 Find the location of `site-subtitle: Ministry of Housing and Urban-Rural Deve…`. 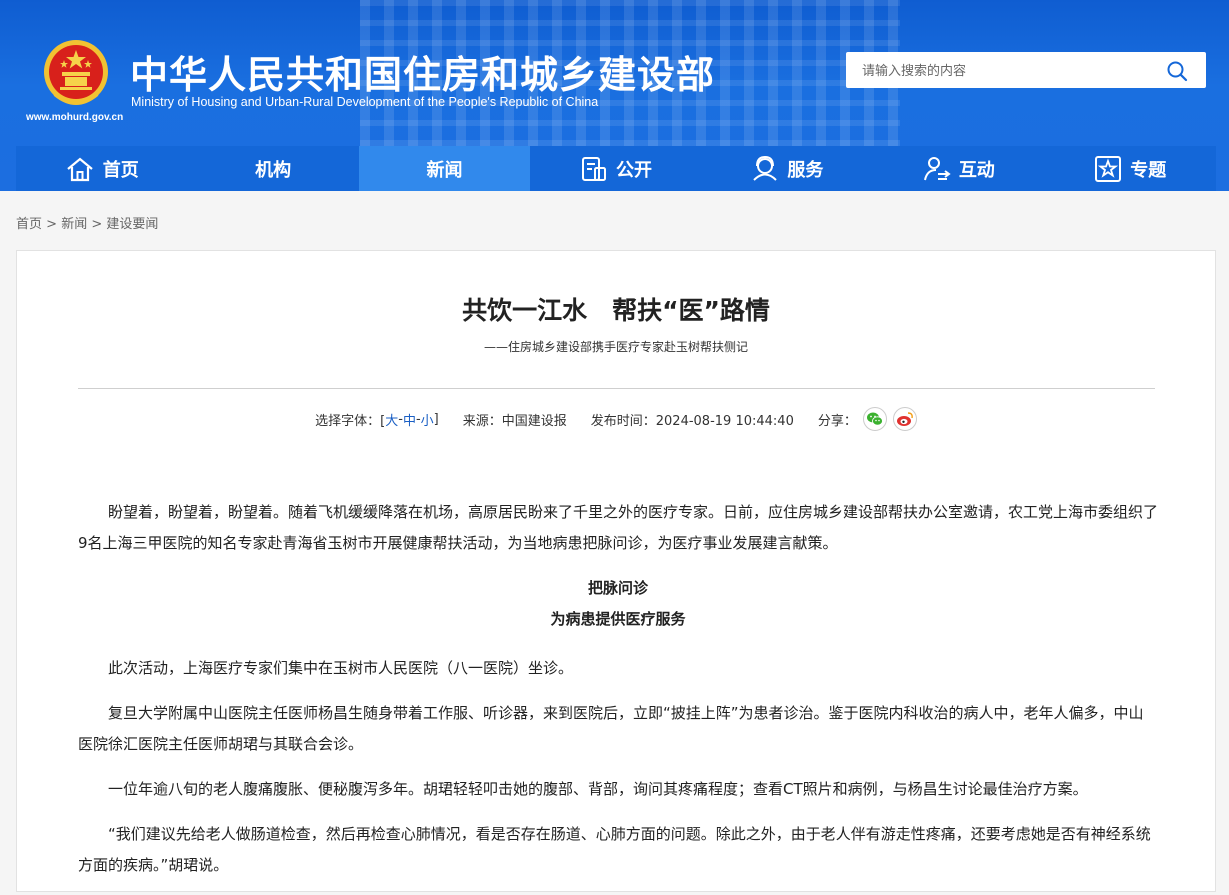

site-subtitle: Ministry of Housing and Urban-Rural Deve… is located at coordinates (365, 102).